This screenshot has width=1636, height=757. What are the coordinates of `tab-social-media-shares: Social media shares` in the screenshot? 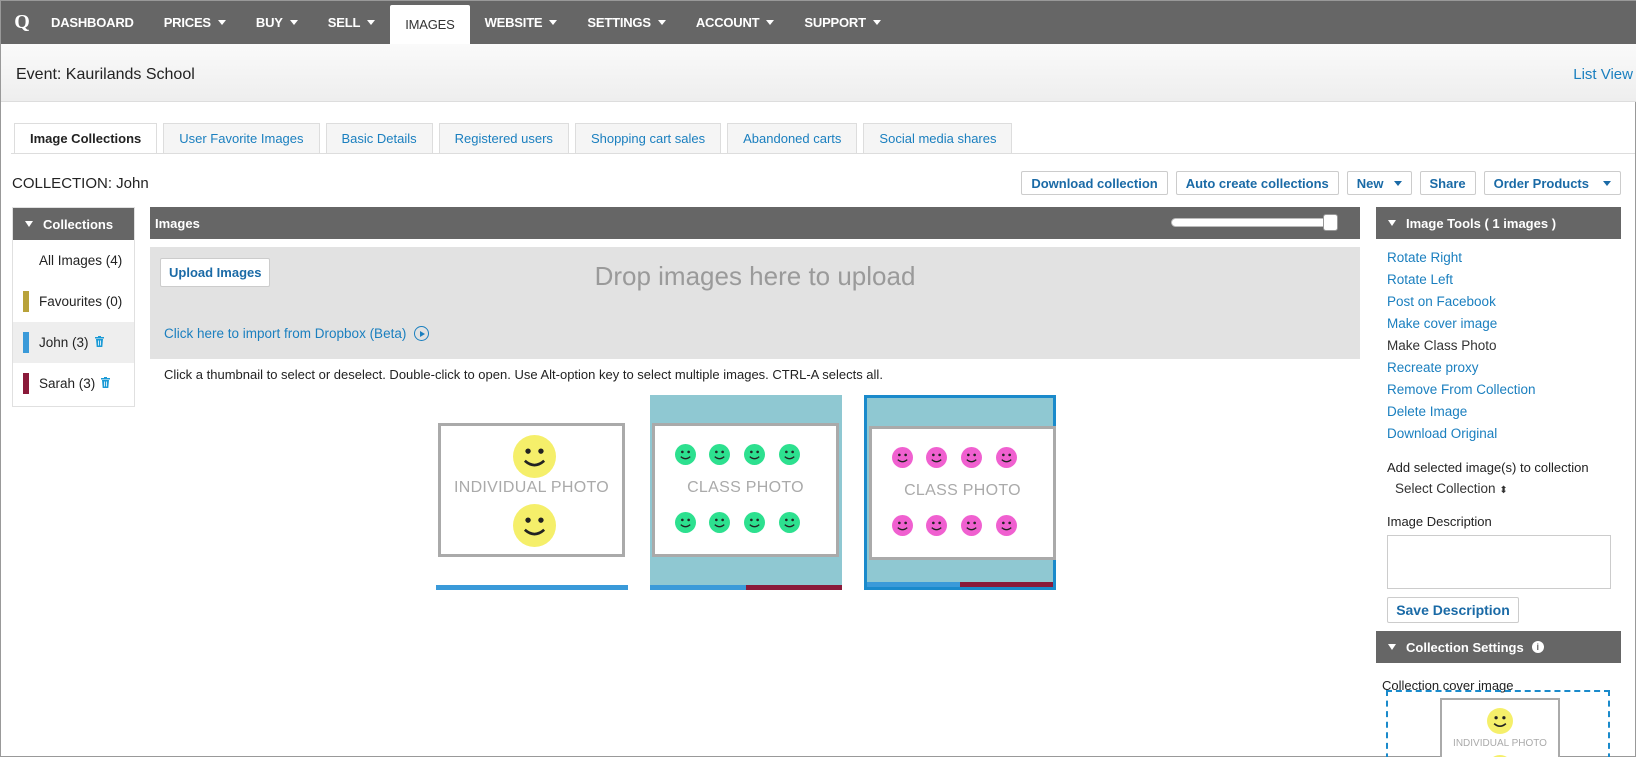 It's located at (938, 138).